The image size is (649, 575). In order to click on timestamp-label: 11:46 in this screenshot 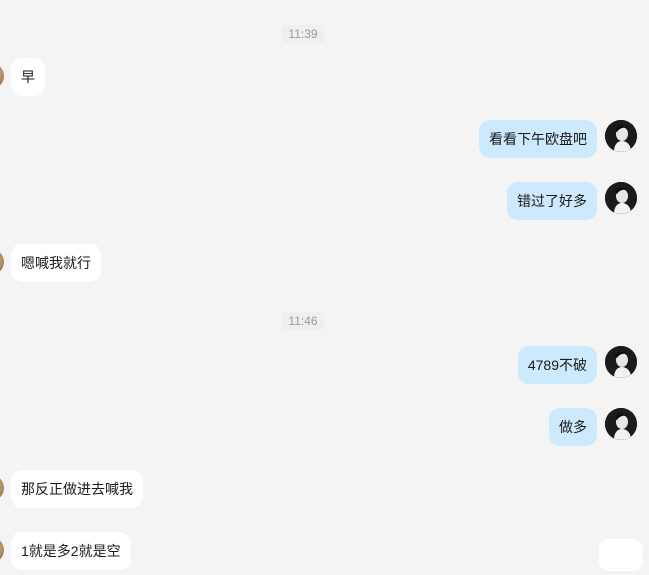, I will do `click(303, 321)`.